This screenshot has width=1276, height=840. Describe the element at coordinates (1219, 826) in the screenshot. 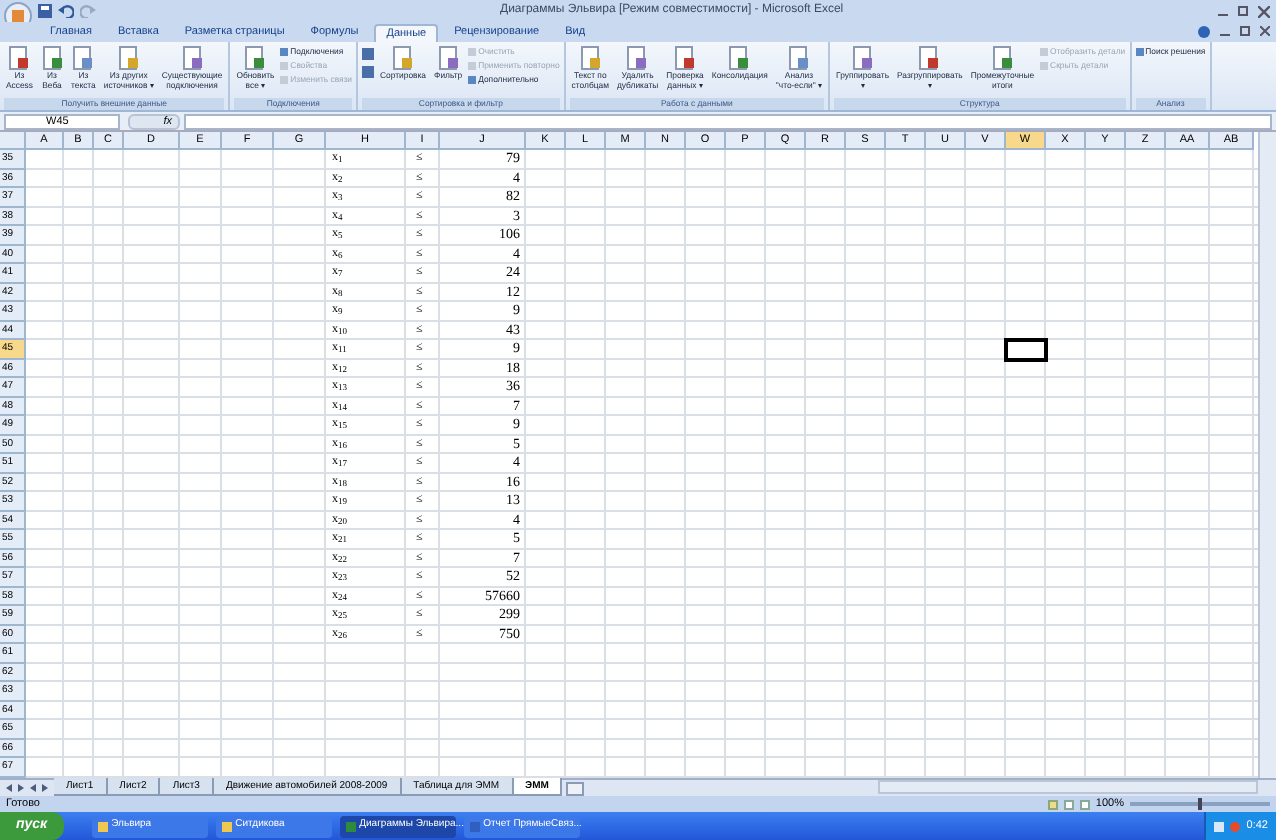

I see `tray-square-icon` at that location.